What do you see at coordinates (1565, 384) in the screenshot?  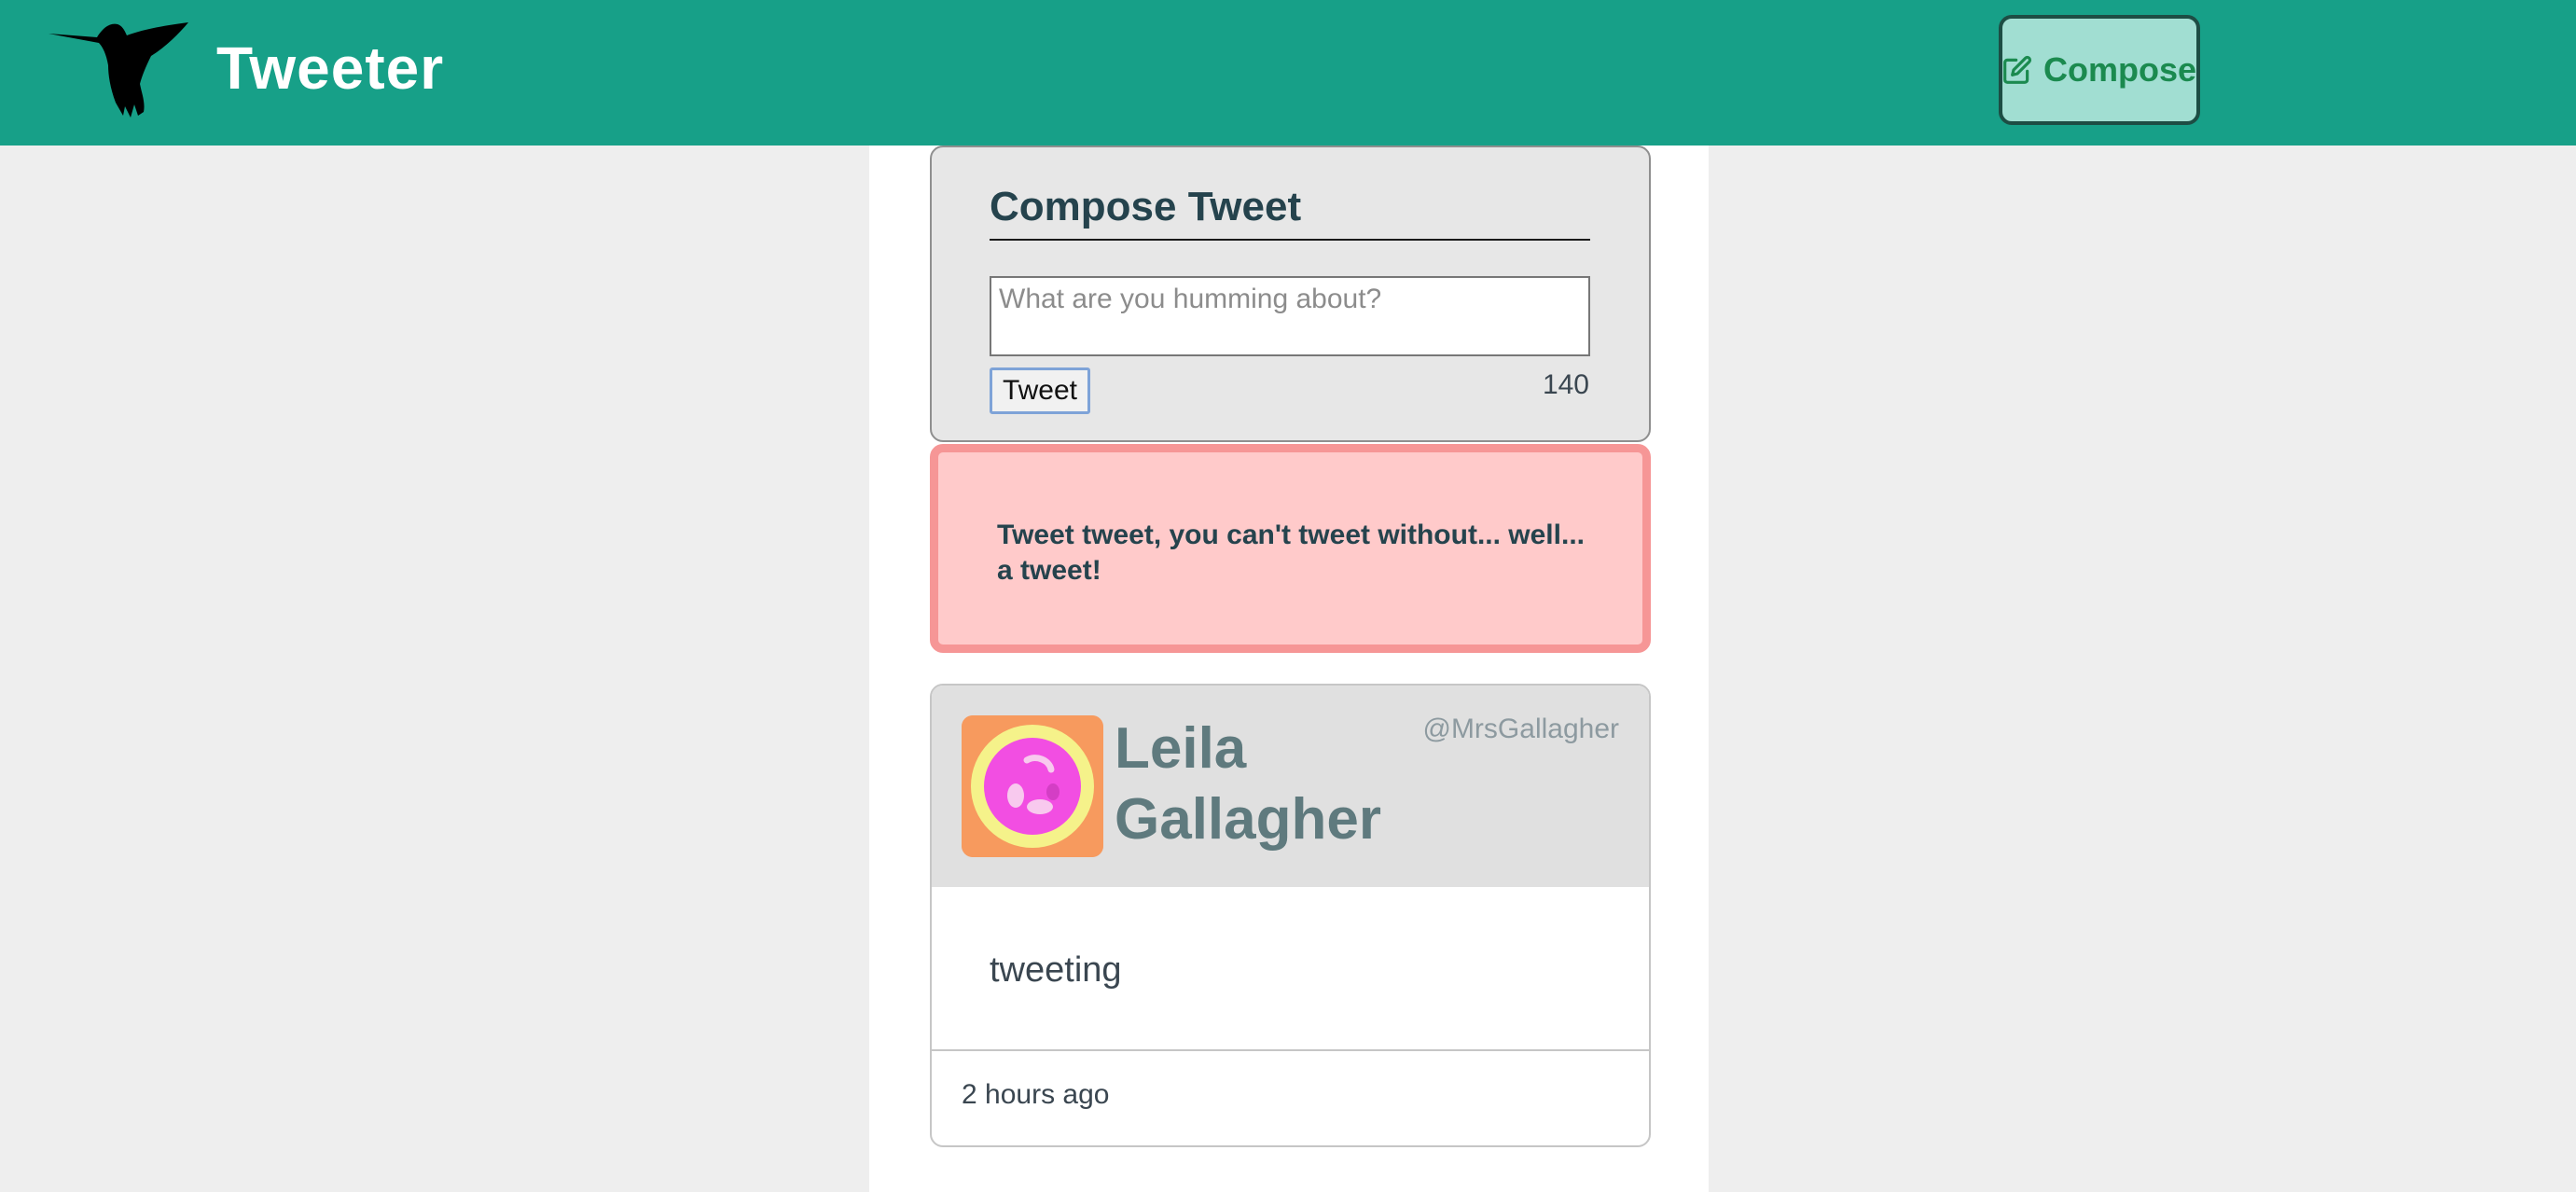 I see `character-counter: 140` at bounding box center [1565, 384].